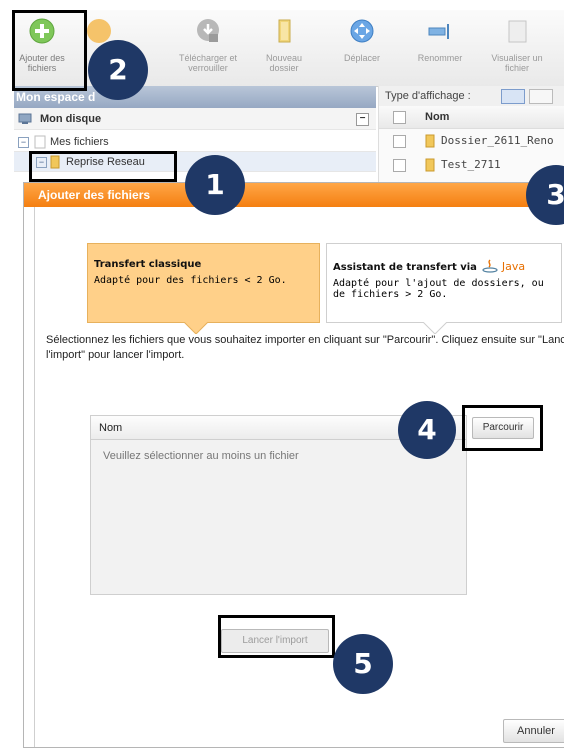 The image size is (564, 748). What do you see at coordinates (533, 731) in the screenshot?
I see `cancel-button: Annuler` at bounding box center [533, 731].